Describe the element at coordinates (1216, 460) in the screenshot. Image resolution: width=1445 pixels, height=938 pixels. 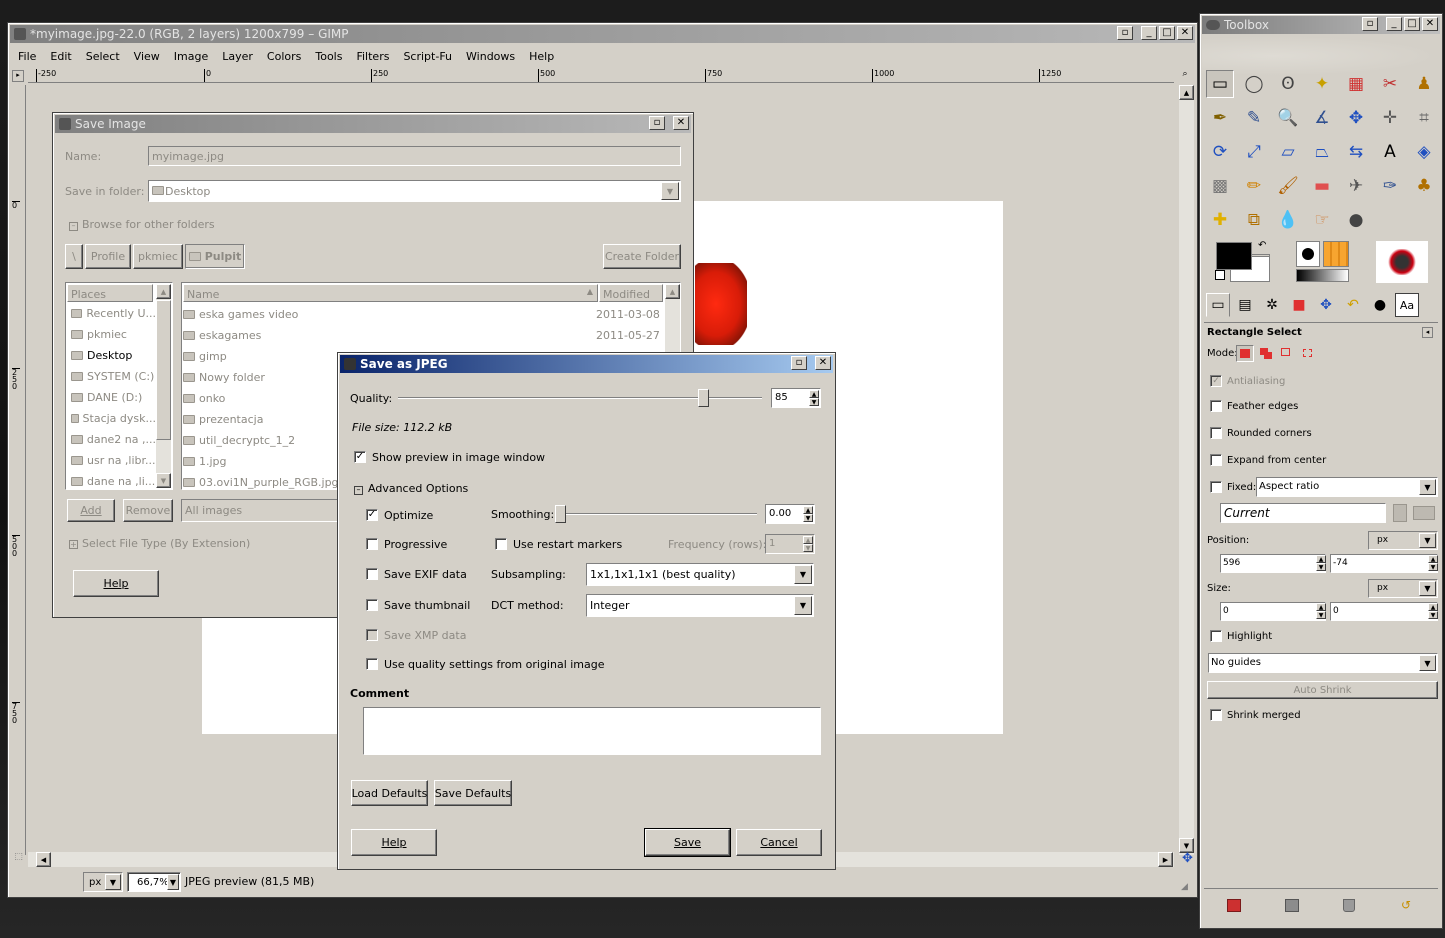
I see `expand-center-checkbox` at that location.